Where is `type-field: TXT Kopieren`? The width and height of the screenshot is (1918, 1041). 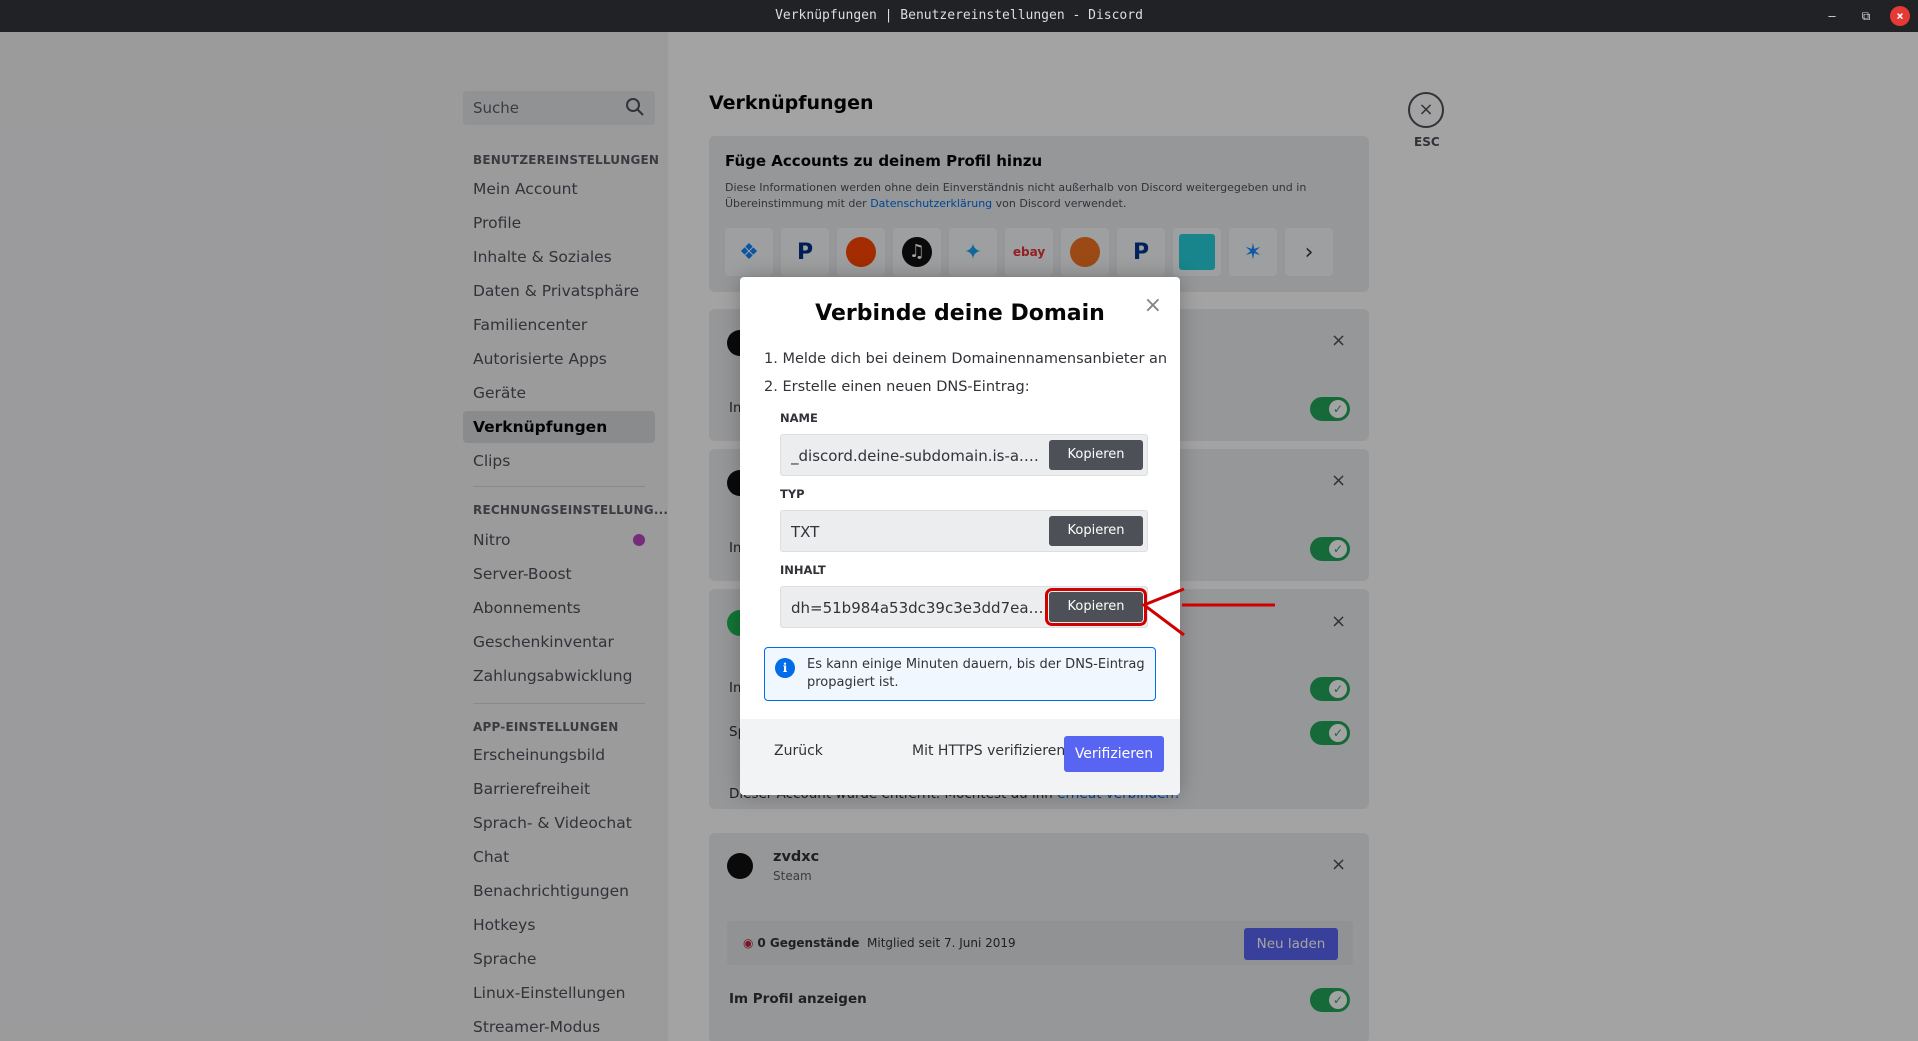
type-field: TXT Kopieren is located at coordinates (964, 531).